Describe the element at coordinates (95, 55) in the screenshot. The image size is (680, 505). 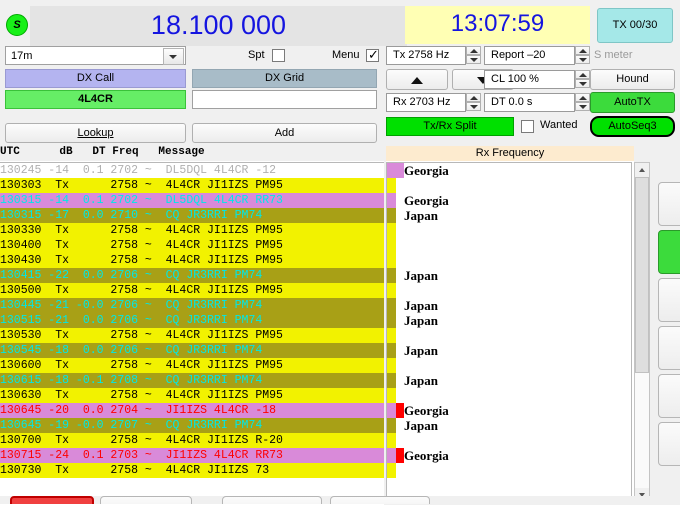
I see `band-selector: 17m` at that location.